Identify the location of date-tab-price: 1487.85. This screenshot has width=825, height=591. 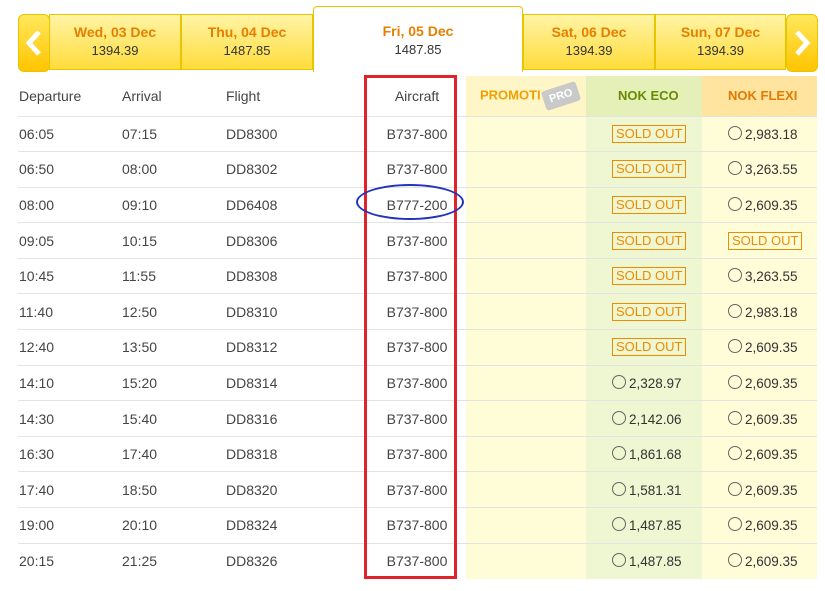
(418, 49).